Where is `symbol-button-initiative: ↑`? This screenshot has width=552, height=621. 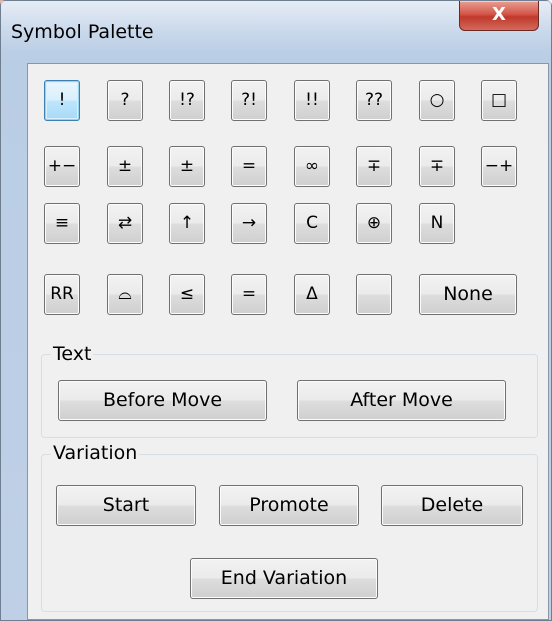 symbol-button-initiative: ↑ is located at coordinates (187, 223).